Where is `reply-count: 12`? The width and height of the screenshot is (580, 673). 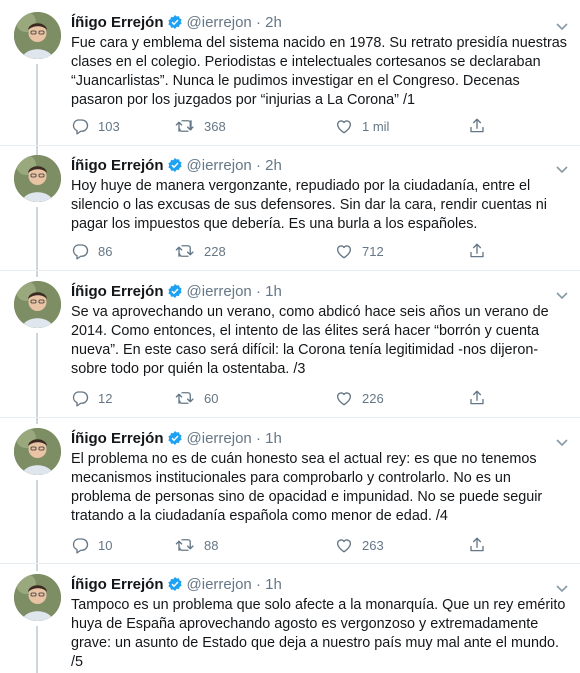
reply-count: 12 is located at coordinates (105, 398).